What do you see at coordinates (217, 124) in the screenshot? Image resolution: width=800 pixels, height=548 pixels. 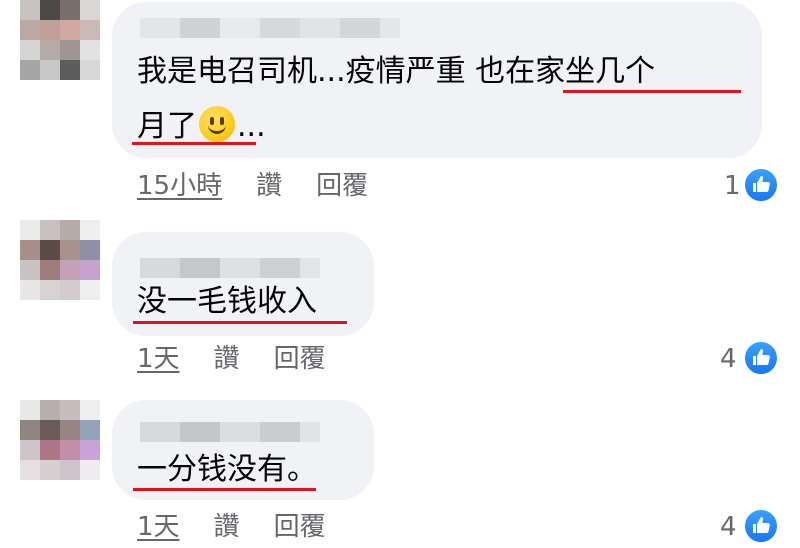 I see `slightly-smiling-face-icon` at bounding box center [217, 124].